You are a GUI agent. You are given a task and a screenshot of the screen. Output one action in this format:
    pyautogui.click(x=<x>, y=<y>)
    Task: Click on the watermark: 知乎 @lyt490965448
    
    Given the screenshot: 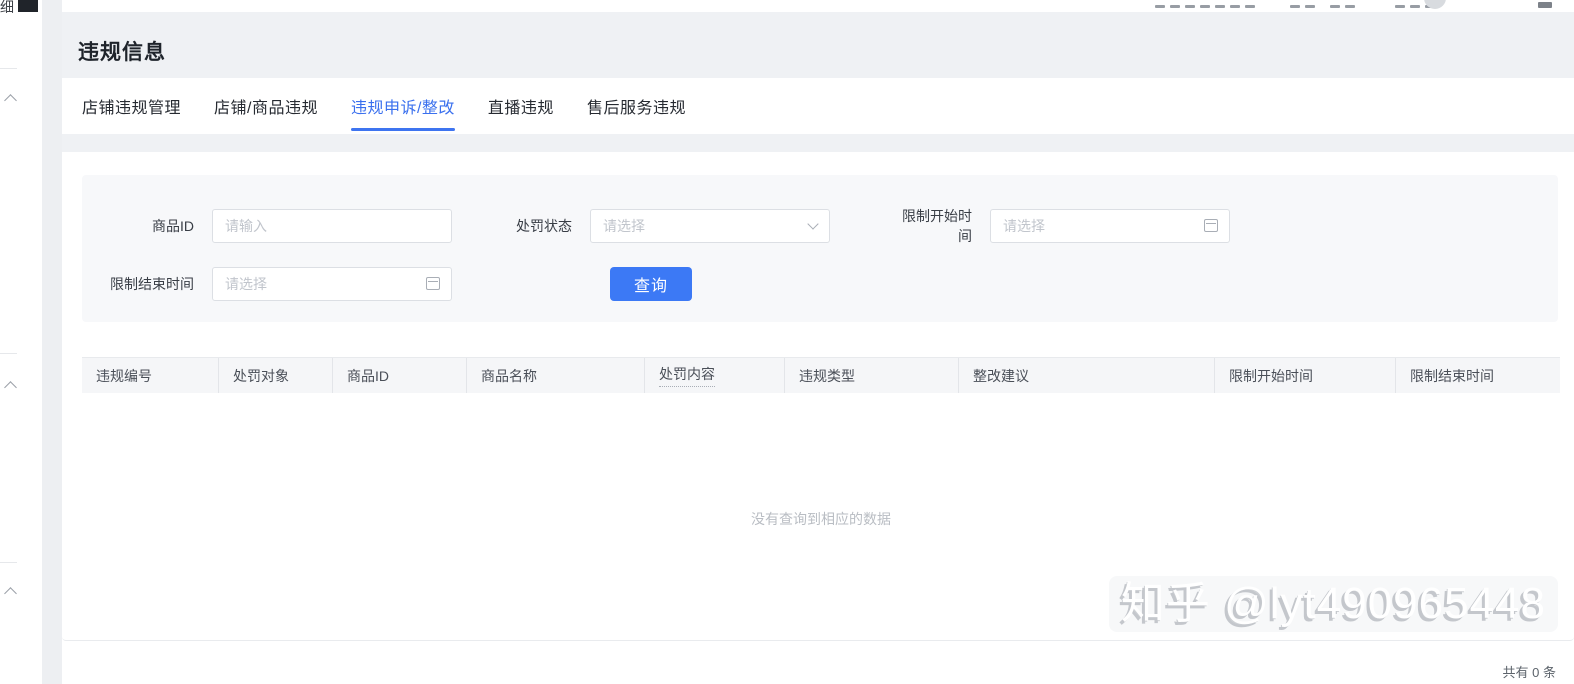 What is the action you would take?
    pyautogui.click(x=1333, y=604)
    